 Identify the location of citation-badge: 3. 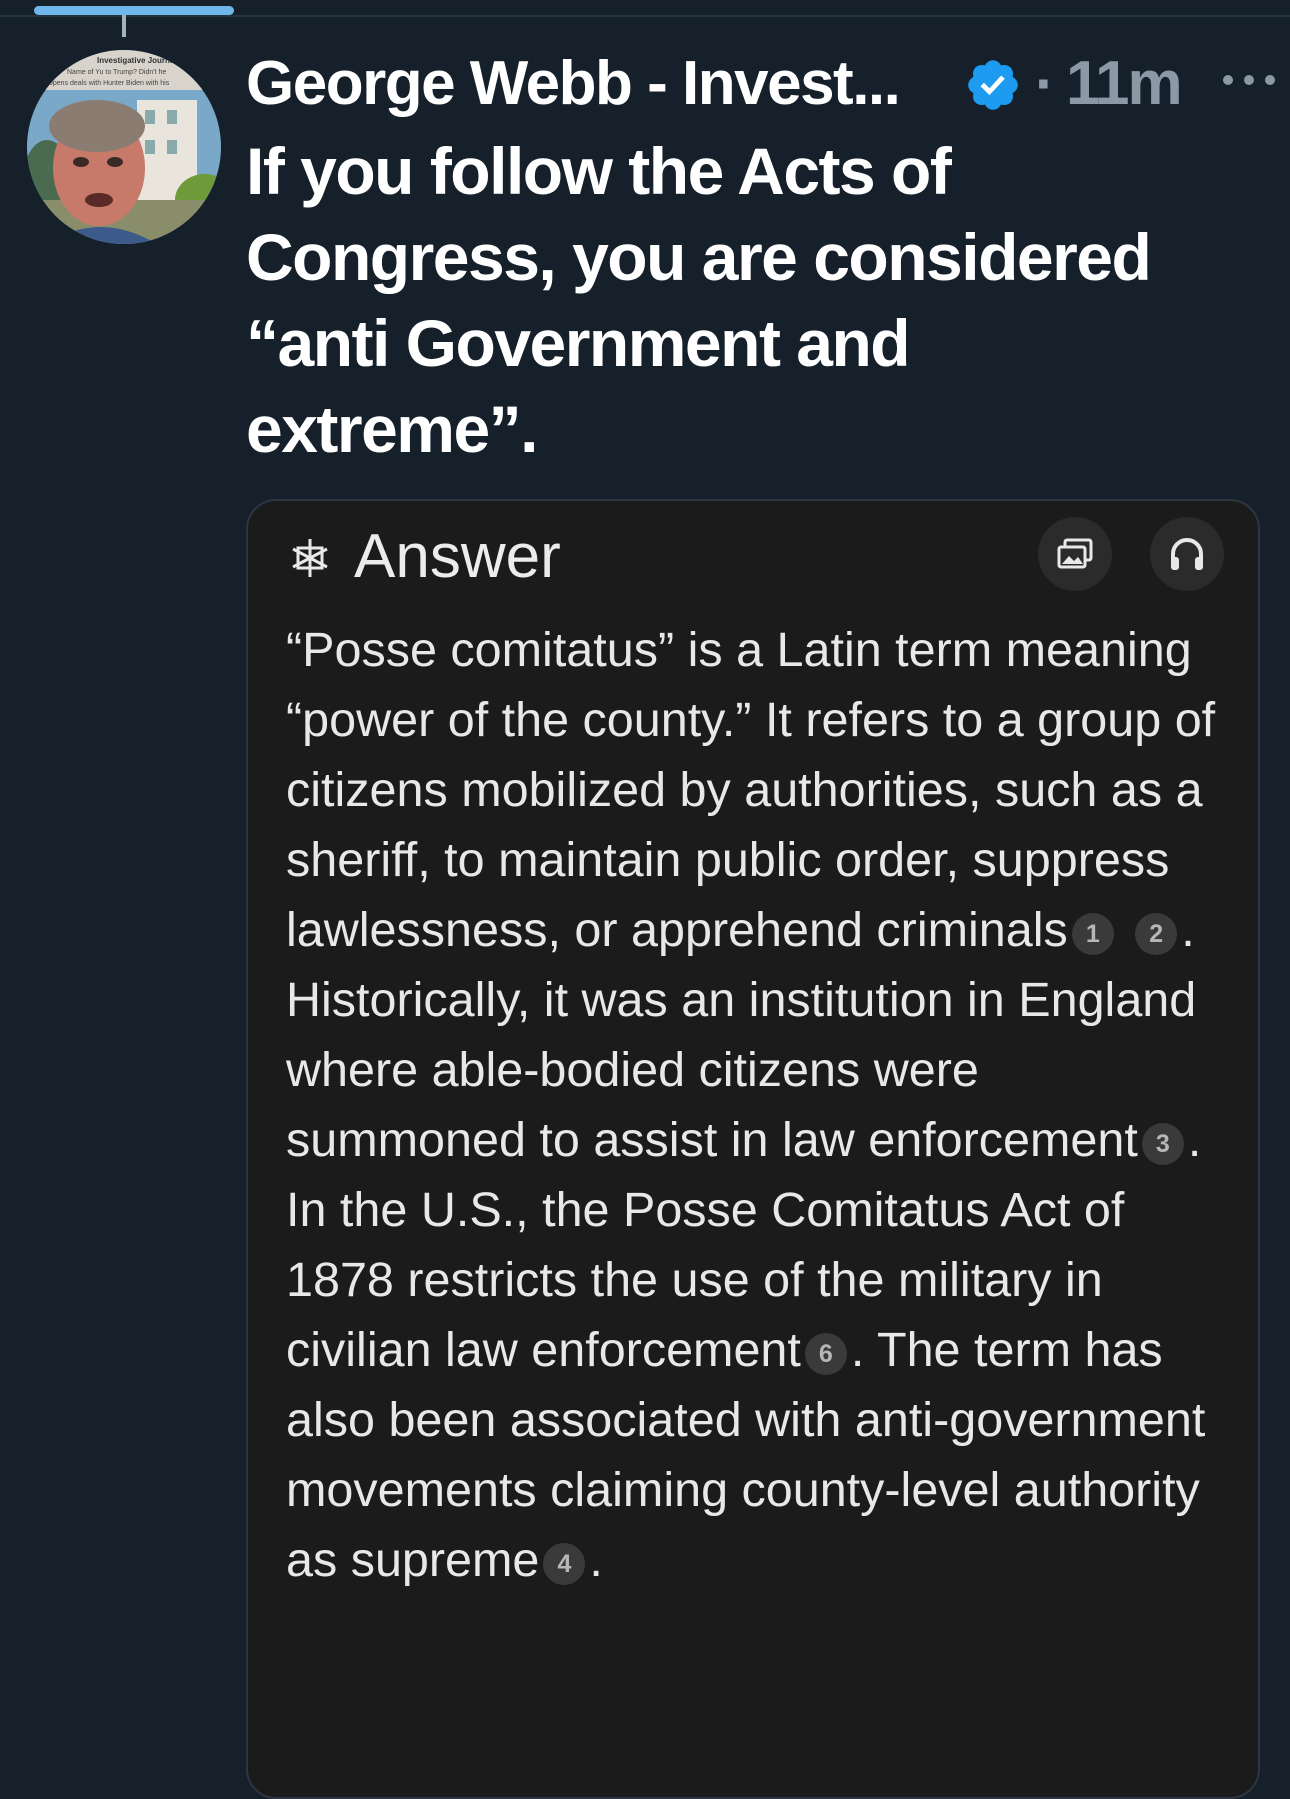
(1162, 1144).